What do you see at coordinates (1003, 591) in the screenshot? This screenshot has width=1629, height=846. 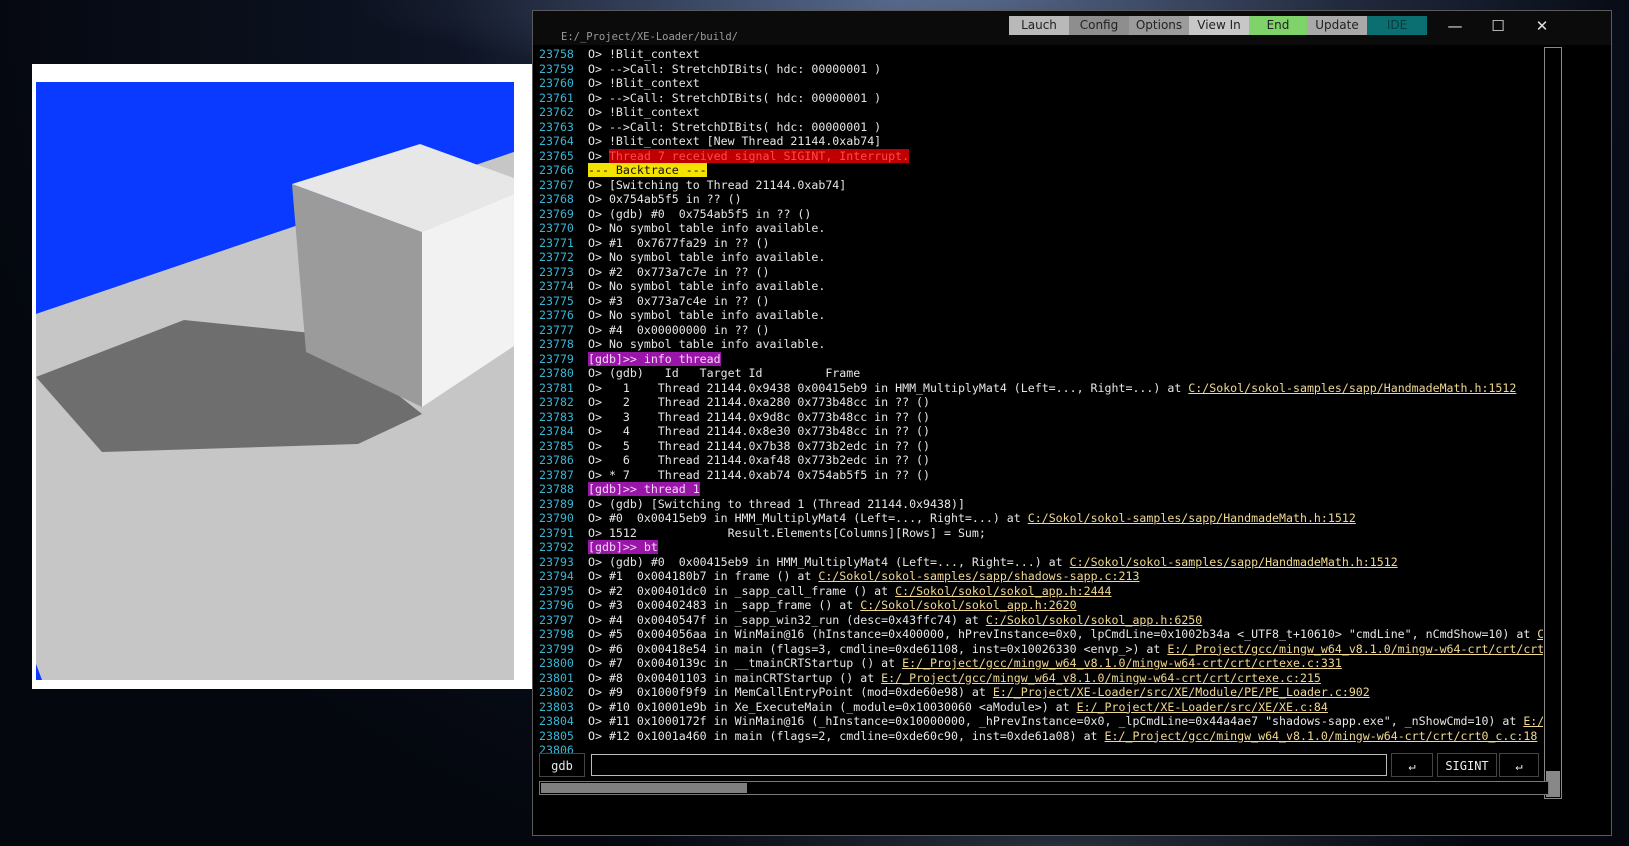 I see `source-link: C:/Sokol/sokol/sokol_app.h:2444` at bounding box center [1003, 591].